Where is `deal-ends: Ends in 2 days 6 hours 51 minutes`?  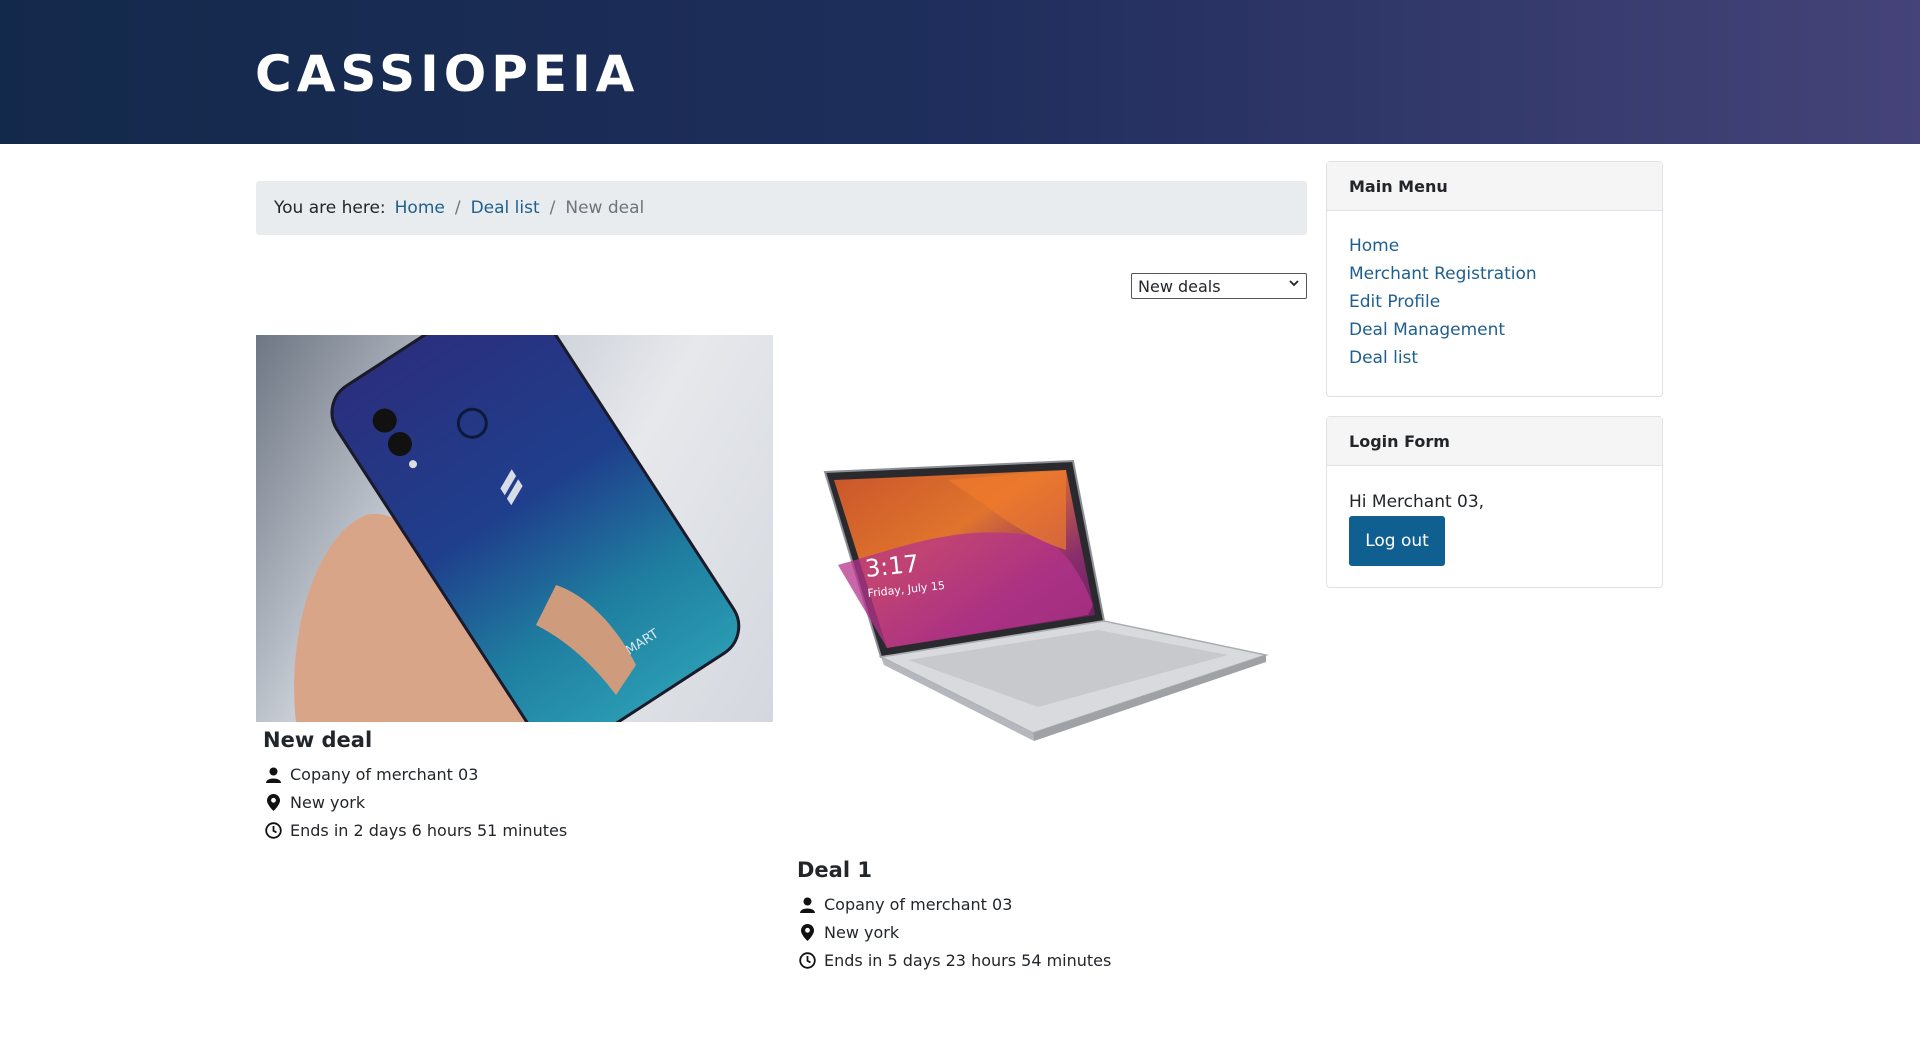
deal-ends: Ends in 2 days 6 hours 51 minutes is located at coordinates (415, 830).